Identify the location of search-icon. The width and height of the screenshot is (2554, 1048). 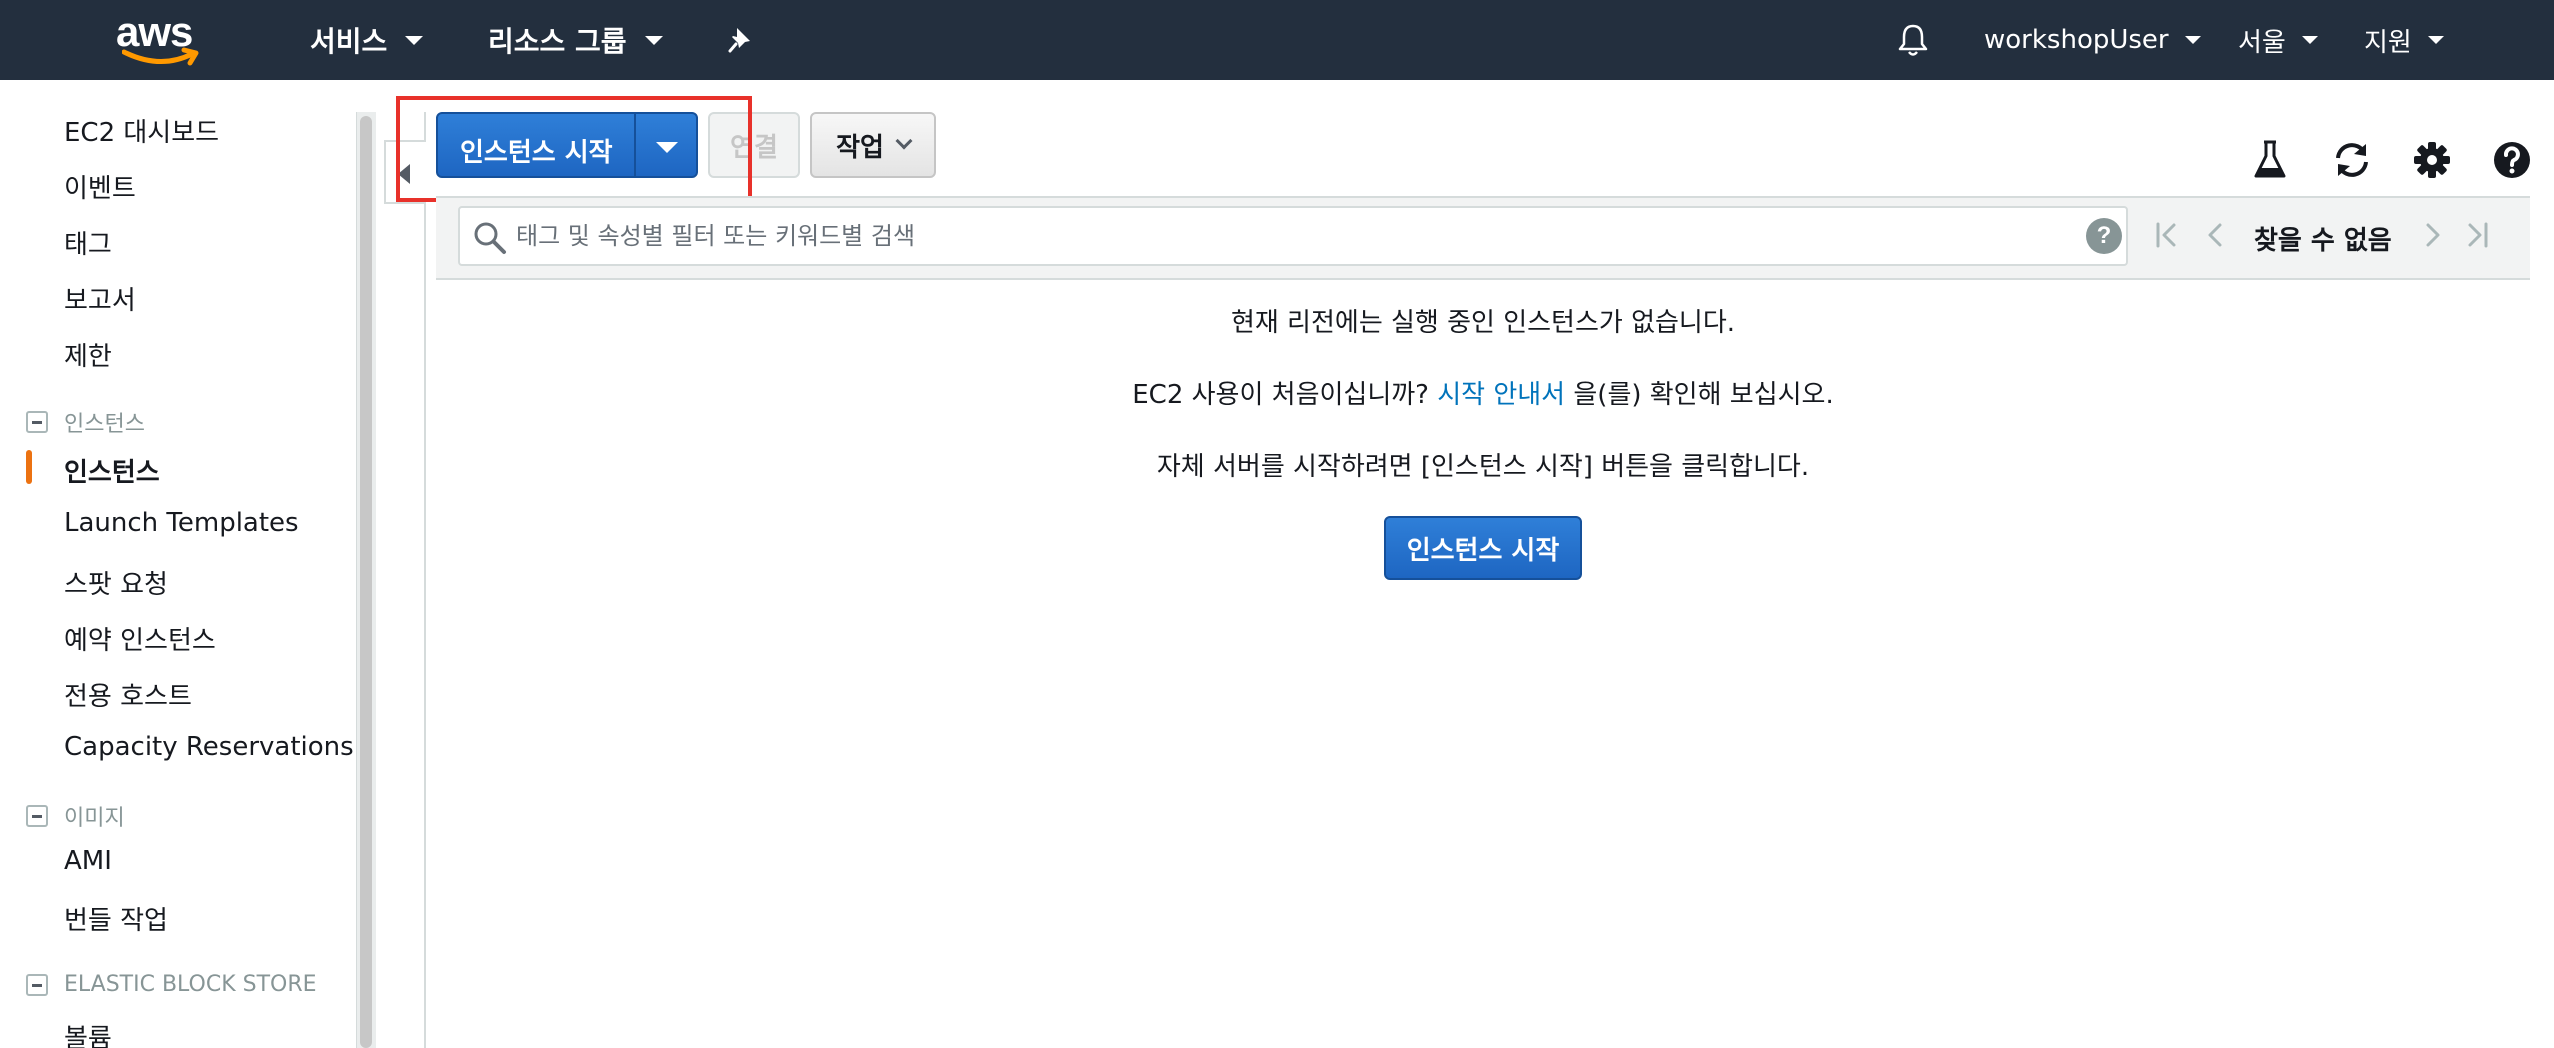
(490, 238).